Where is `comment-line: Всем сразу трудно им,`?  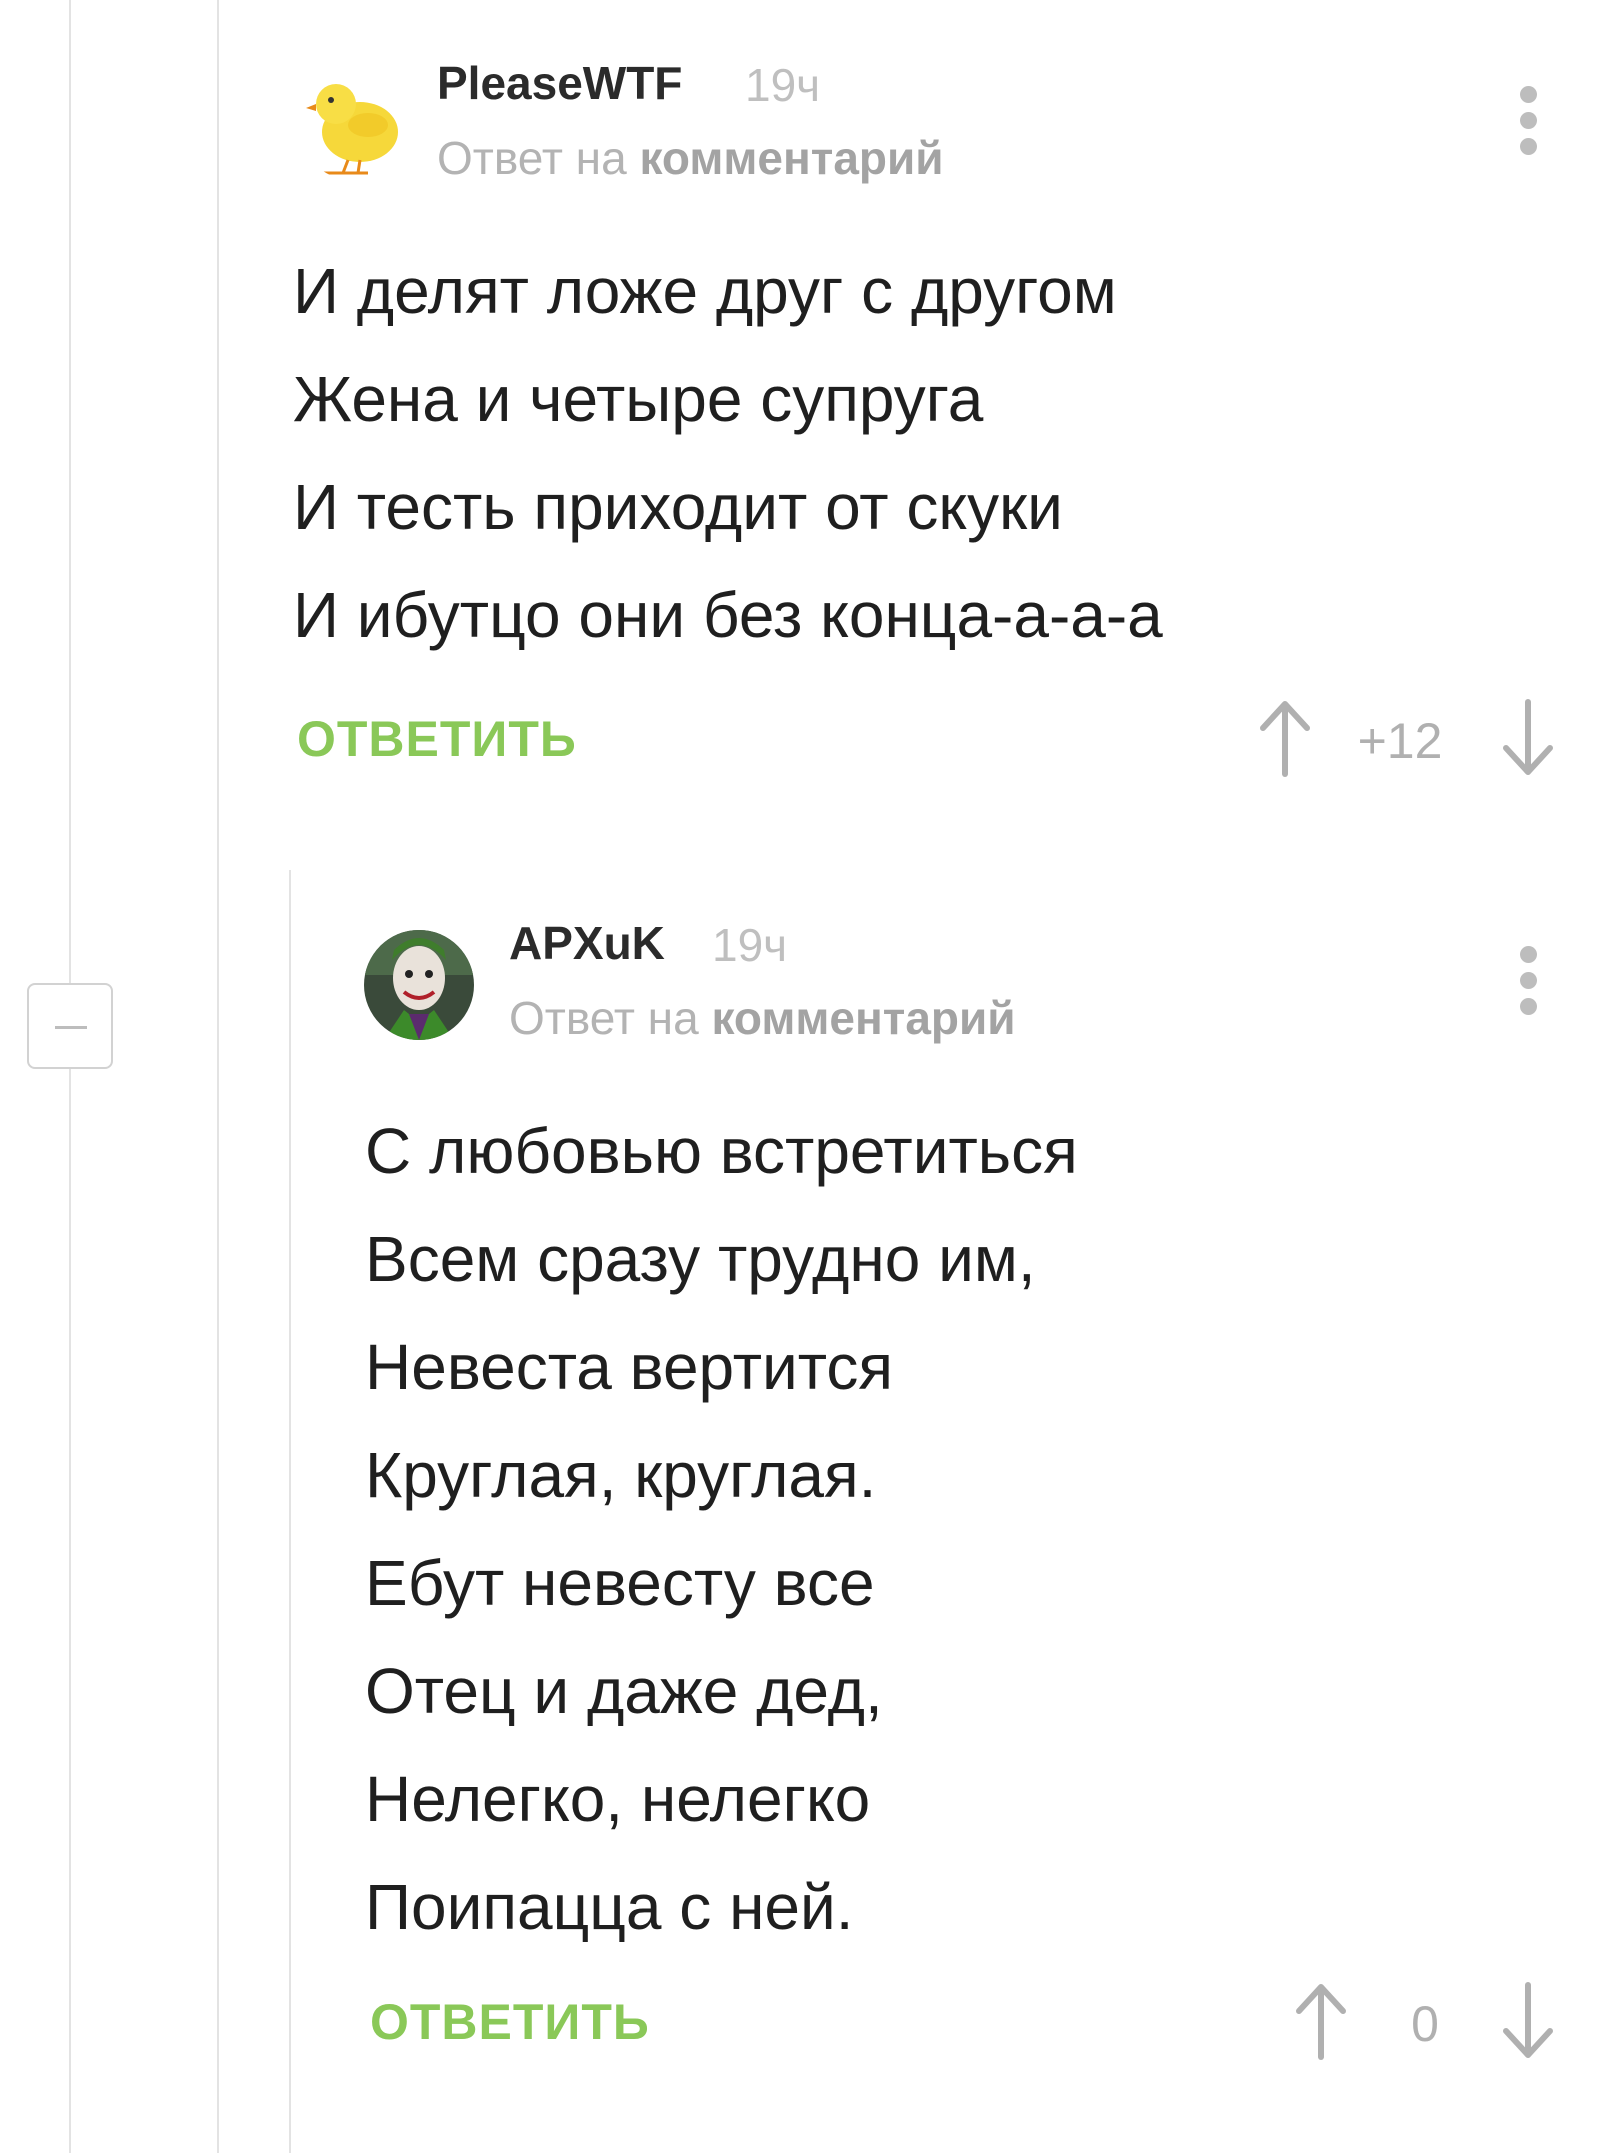 comment-line: Всем сразу трудно им, is located at coordinates (700, 1259).